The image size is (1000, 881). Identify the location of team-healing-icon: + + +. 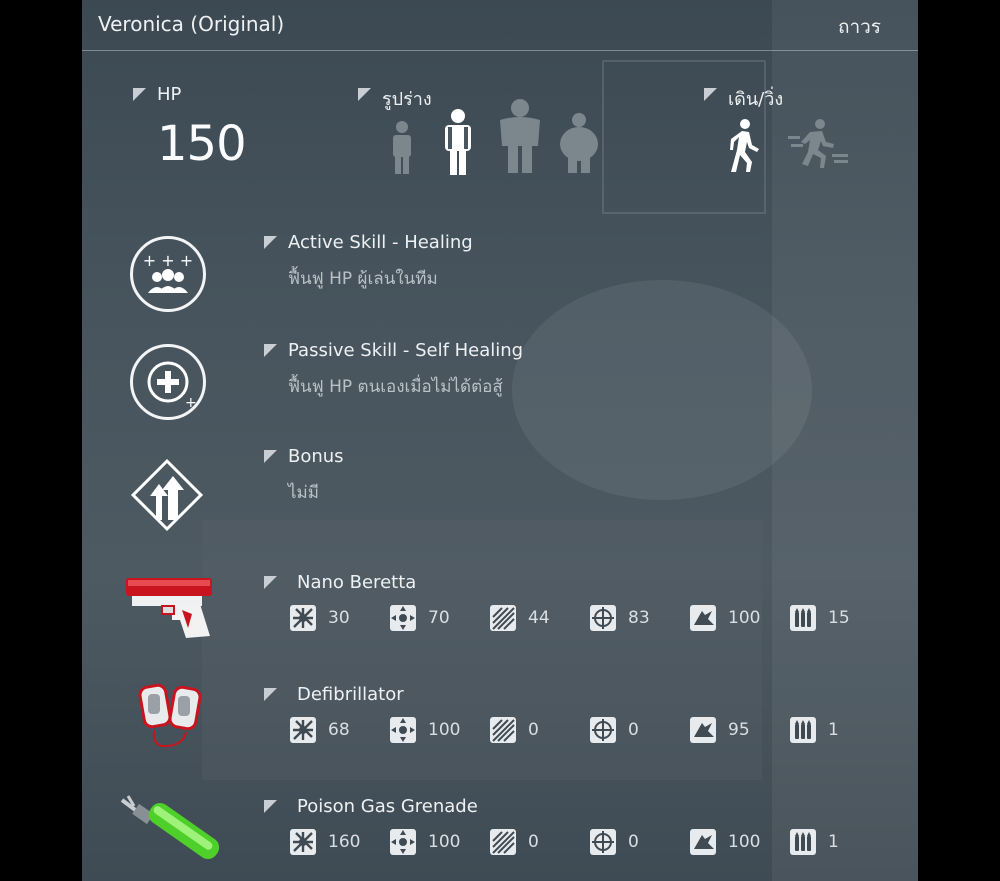
(168, 274).